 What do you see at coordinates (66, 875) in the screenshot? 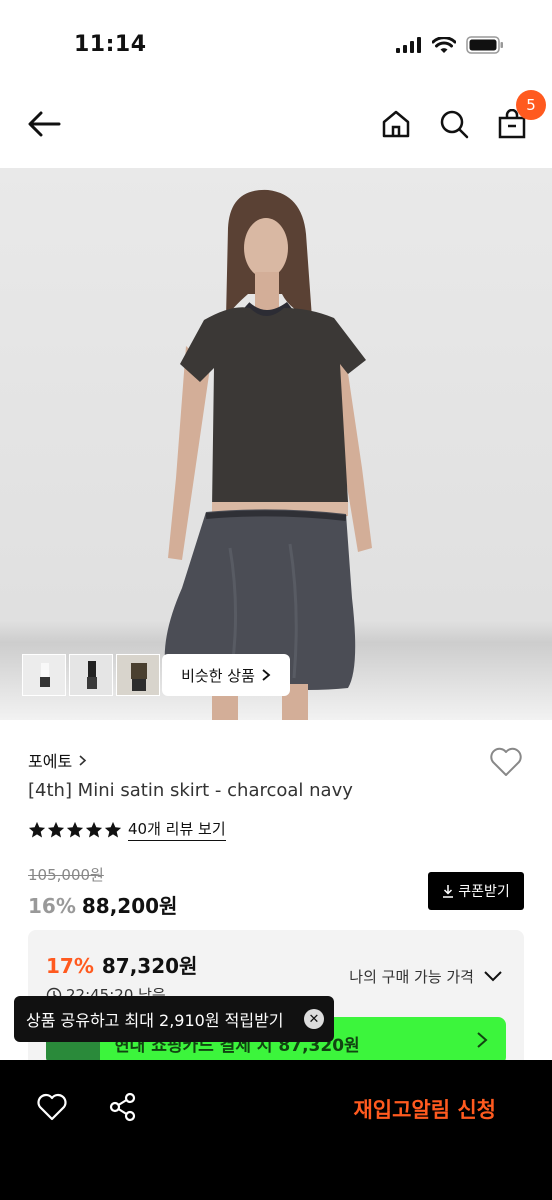
I see `original-price: 105,000원` at bounding box center [66, 875].